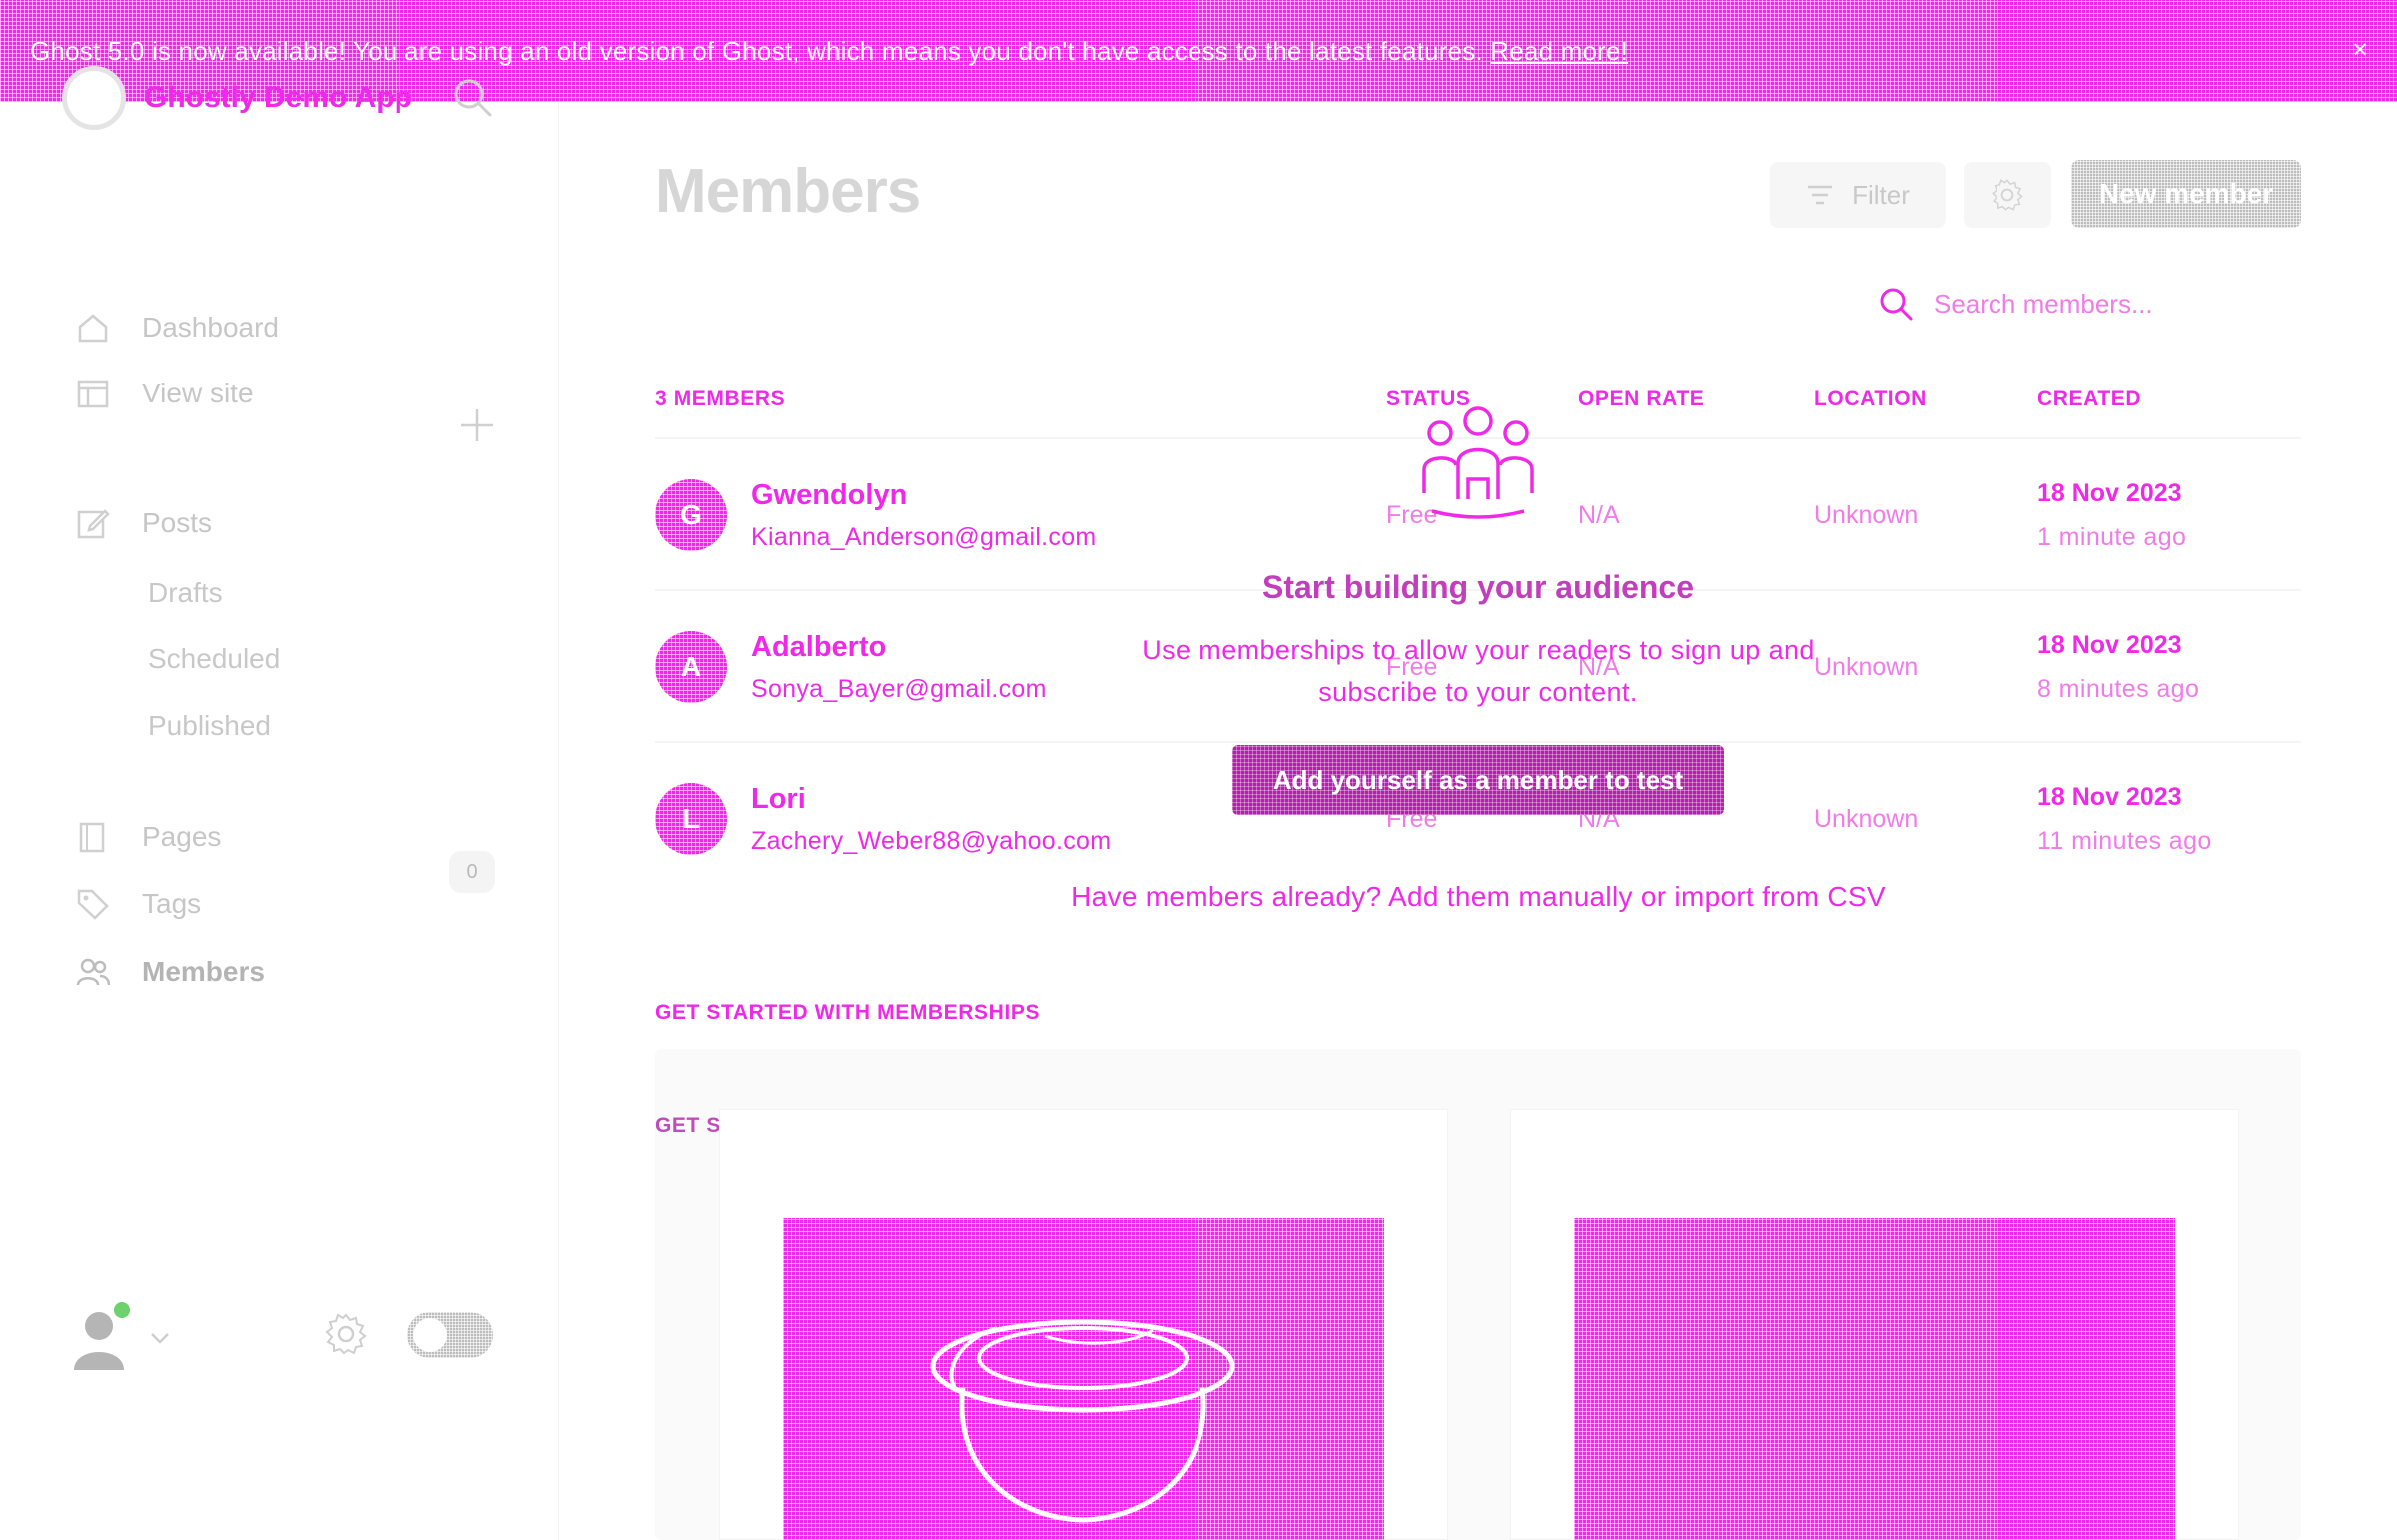  I want to click on sidebar-item-label: View site, so click(198, 393).